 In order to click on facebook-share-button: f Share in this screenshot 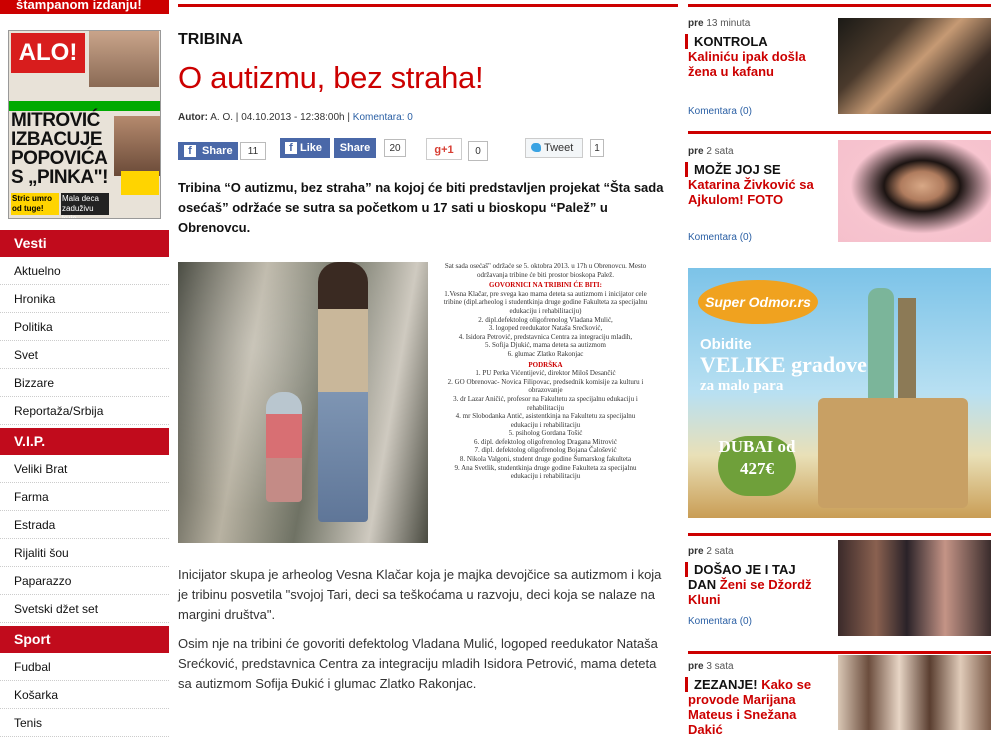, I will do `click(208, 151)`.